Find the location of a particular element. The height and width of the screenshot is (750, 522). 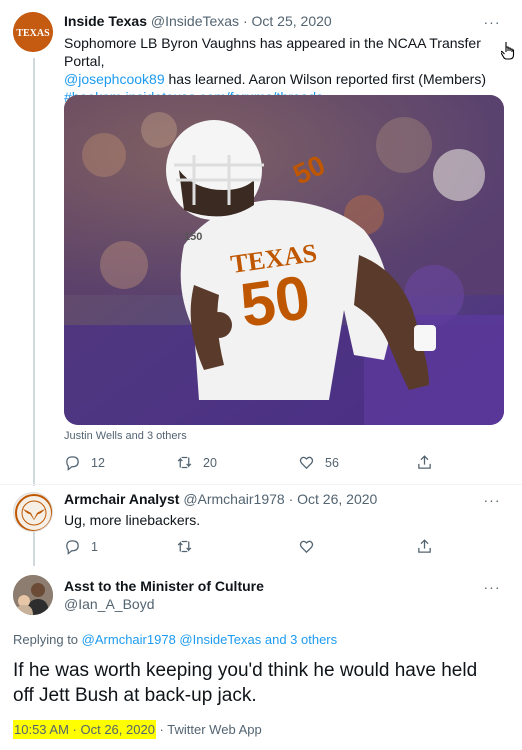

reply-count: 12 is located at coordinates (98, 462).